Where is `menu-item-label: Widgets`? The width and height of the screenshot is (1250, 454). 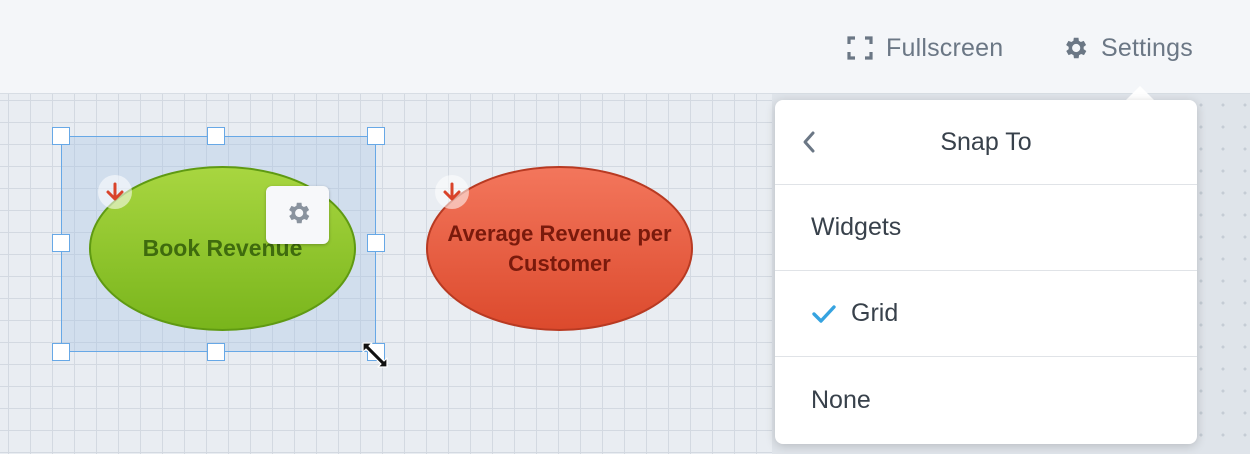
menu-item-label: Widgets is located at coordinates (856, 227).